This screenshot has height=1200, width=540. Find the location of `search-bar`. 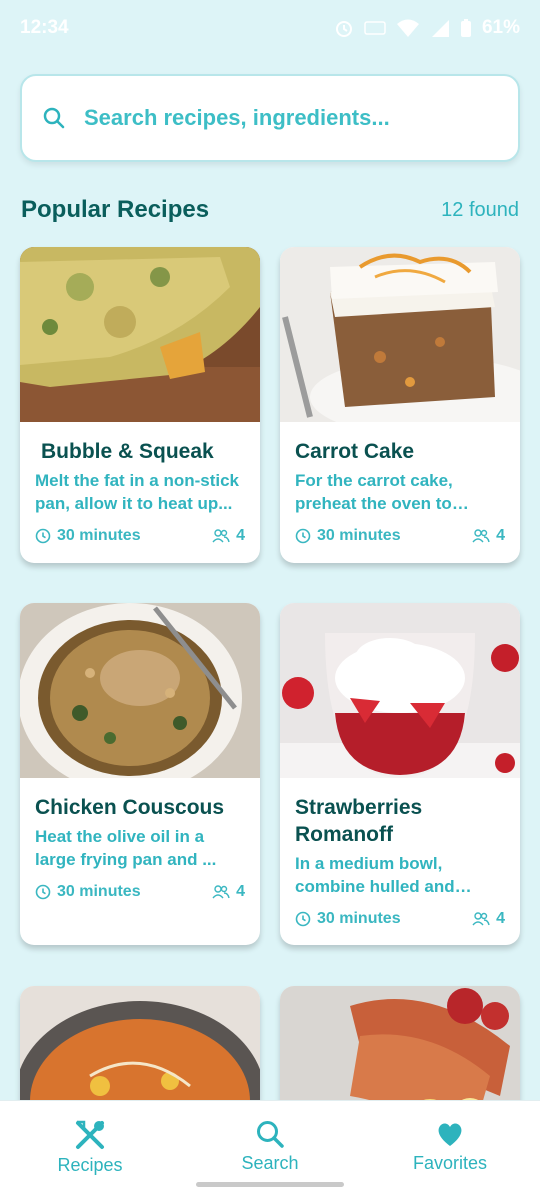

search-bar is located at coordinates (270, 118).